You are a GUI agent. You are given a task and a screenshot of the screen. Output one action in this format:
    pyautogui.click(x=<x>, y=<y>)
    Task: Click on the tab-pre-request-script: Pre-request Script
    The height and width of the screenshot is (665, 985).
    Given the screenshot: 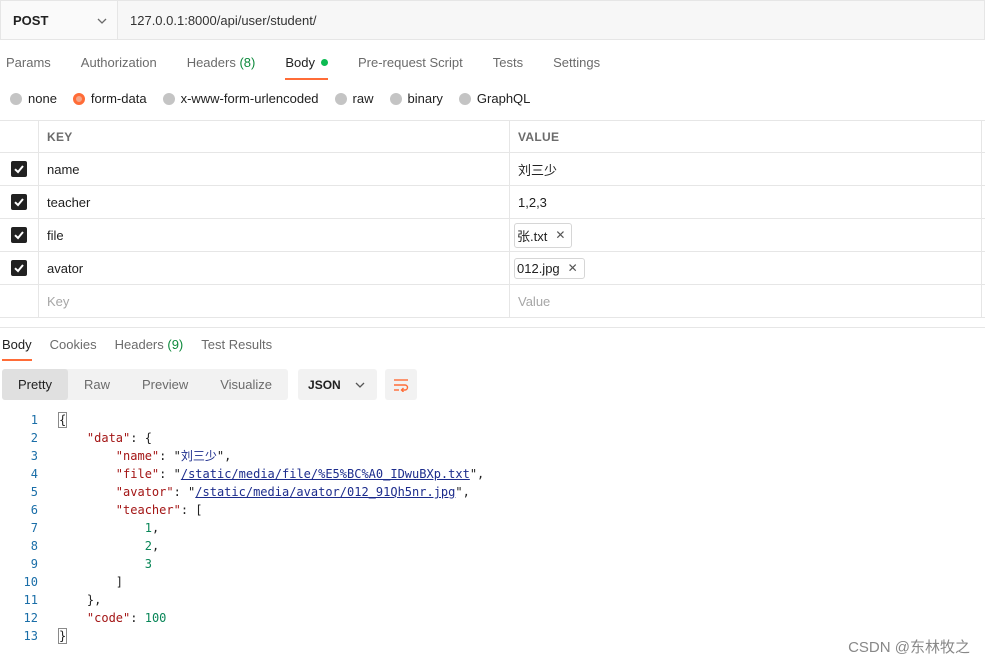 What is the action you would take?
    pyautogui.click(x=407, y=66)
    